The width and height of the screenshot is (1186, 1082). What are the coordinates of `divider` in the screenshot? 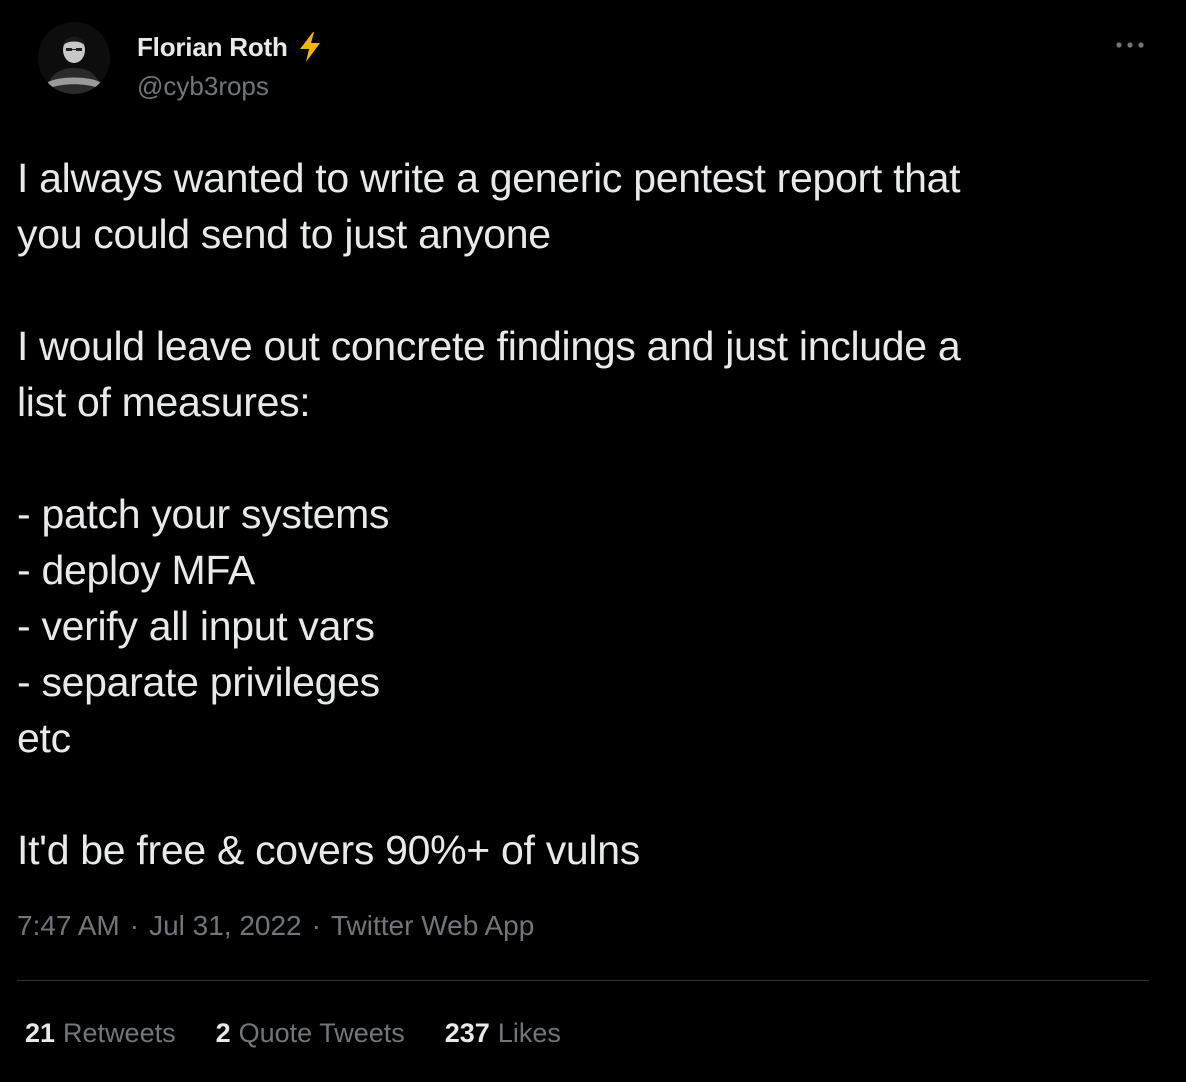 It's located at (583, 980).